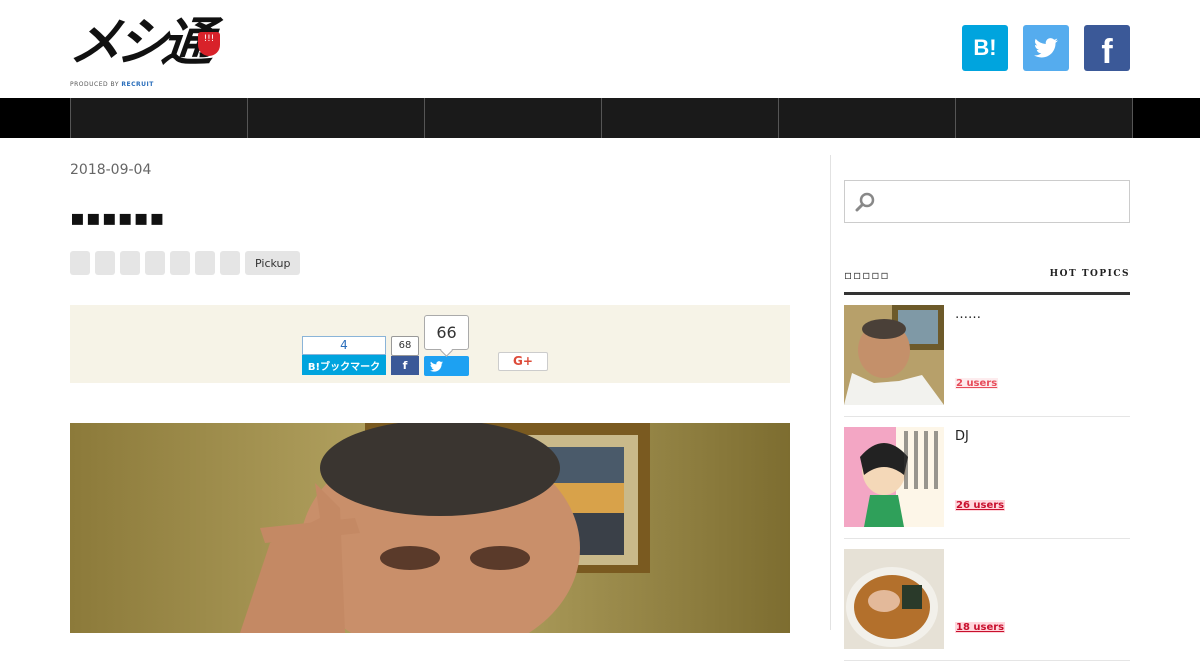 Image resolution: width=1200 pixels, height=661 pixels. I want to click on article-date: 2018-09-04, so click(111, 170).